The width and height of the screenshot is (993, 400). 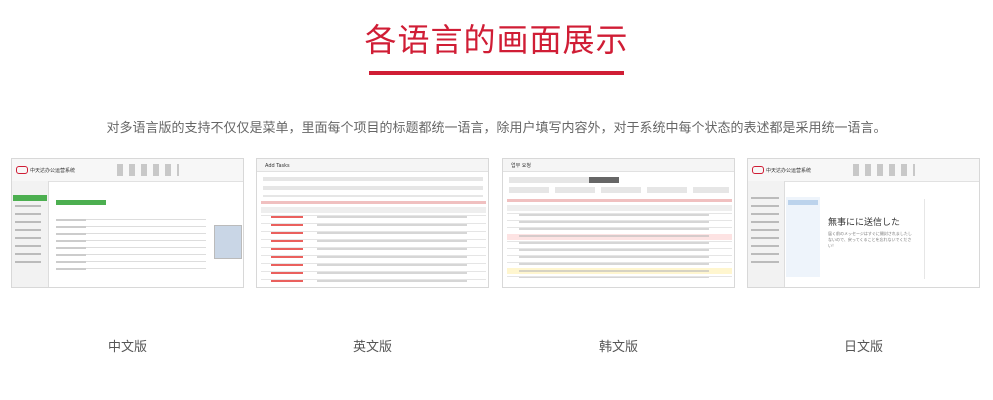 I want to click on task-title-links, so click(x=287, y=249).